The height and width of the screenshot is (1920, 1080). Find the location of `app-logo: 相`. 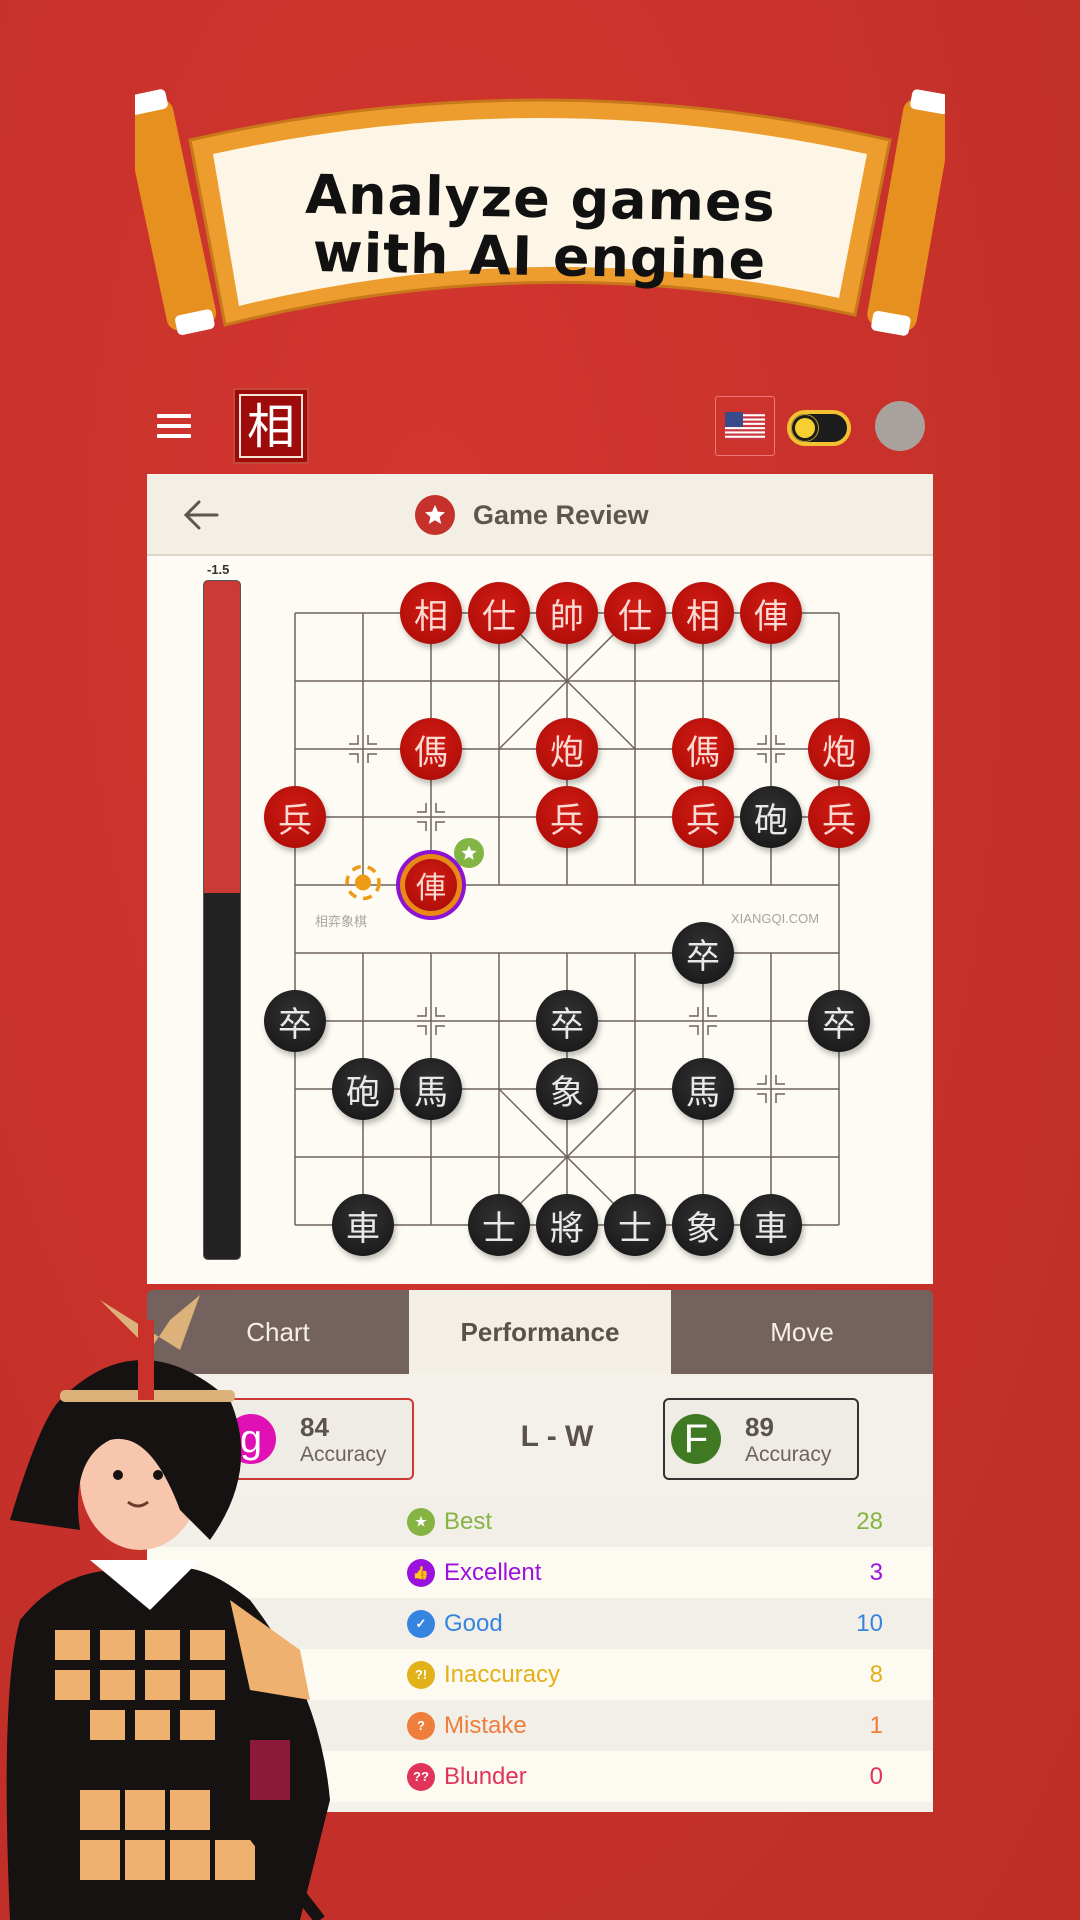

app-logo: 相 is located at coordinates (271, 426).